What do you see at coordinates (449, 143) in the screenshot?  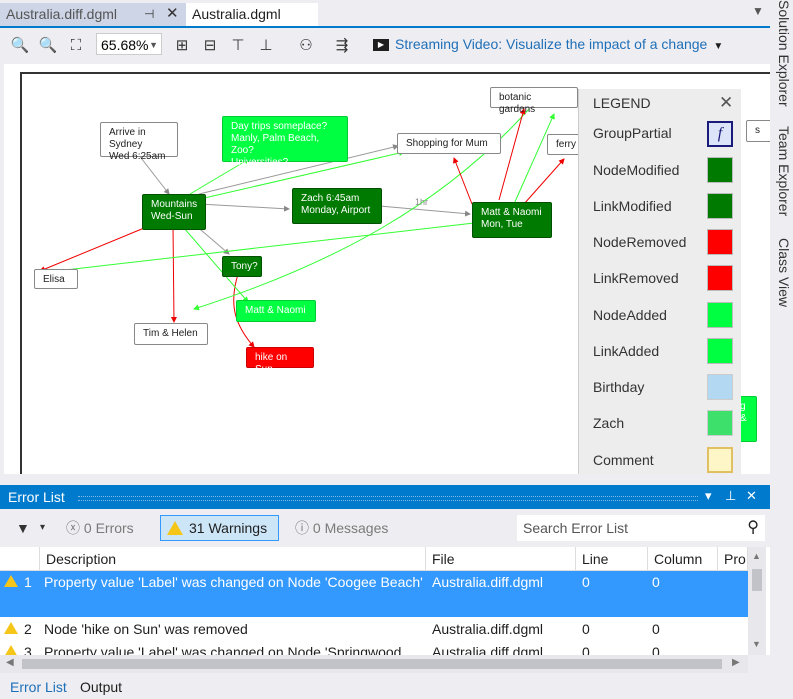 I see `node-shopping-for-mum: Shopping for Mum` at bounding box center [449, 143].